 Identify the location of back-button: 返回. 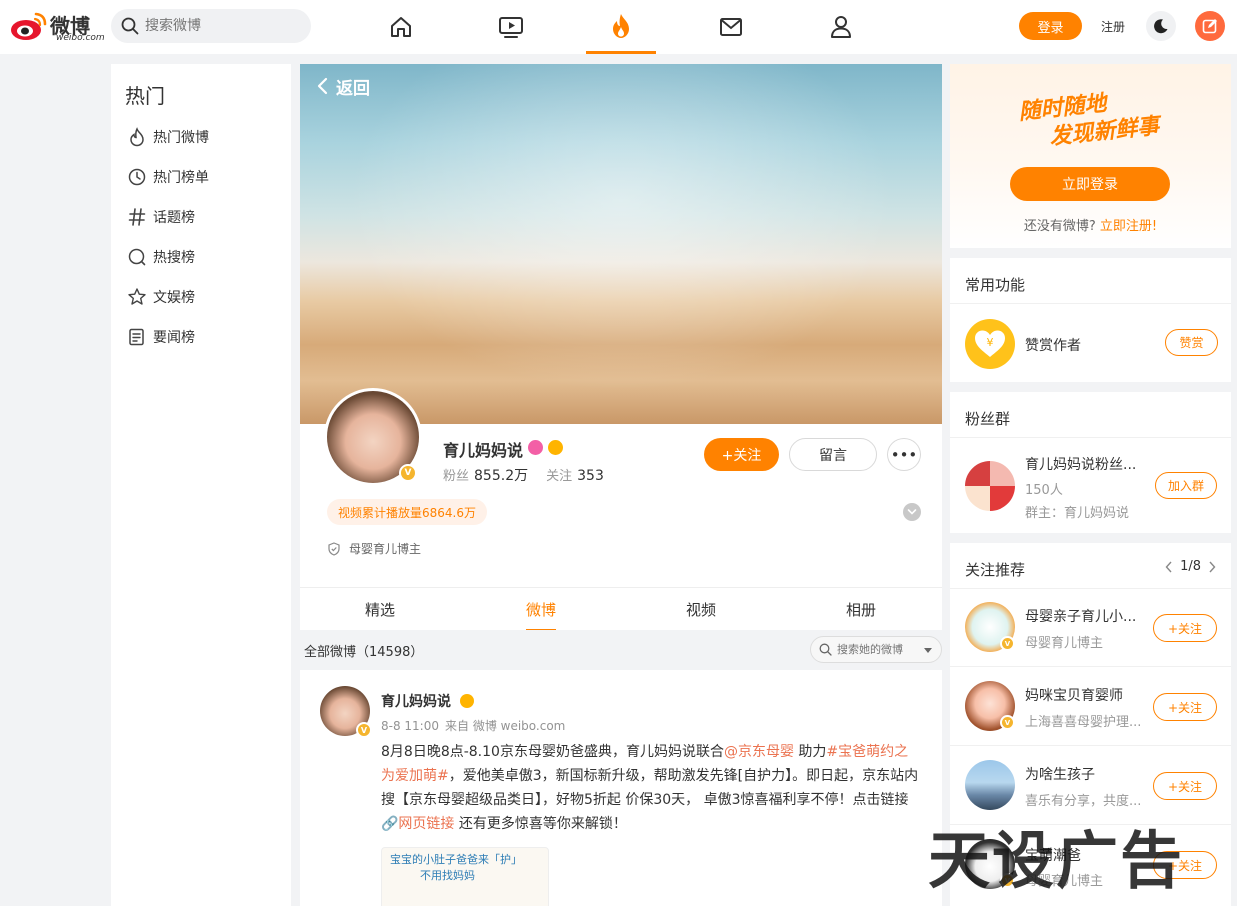
(343, 86).